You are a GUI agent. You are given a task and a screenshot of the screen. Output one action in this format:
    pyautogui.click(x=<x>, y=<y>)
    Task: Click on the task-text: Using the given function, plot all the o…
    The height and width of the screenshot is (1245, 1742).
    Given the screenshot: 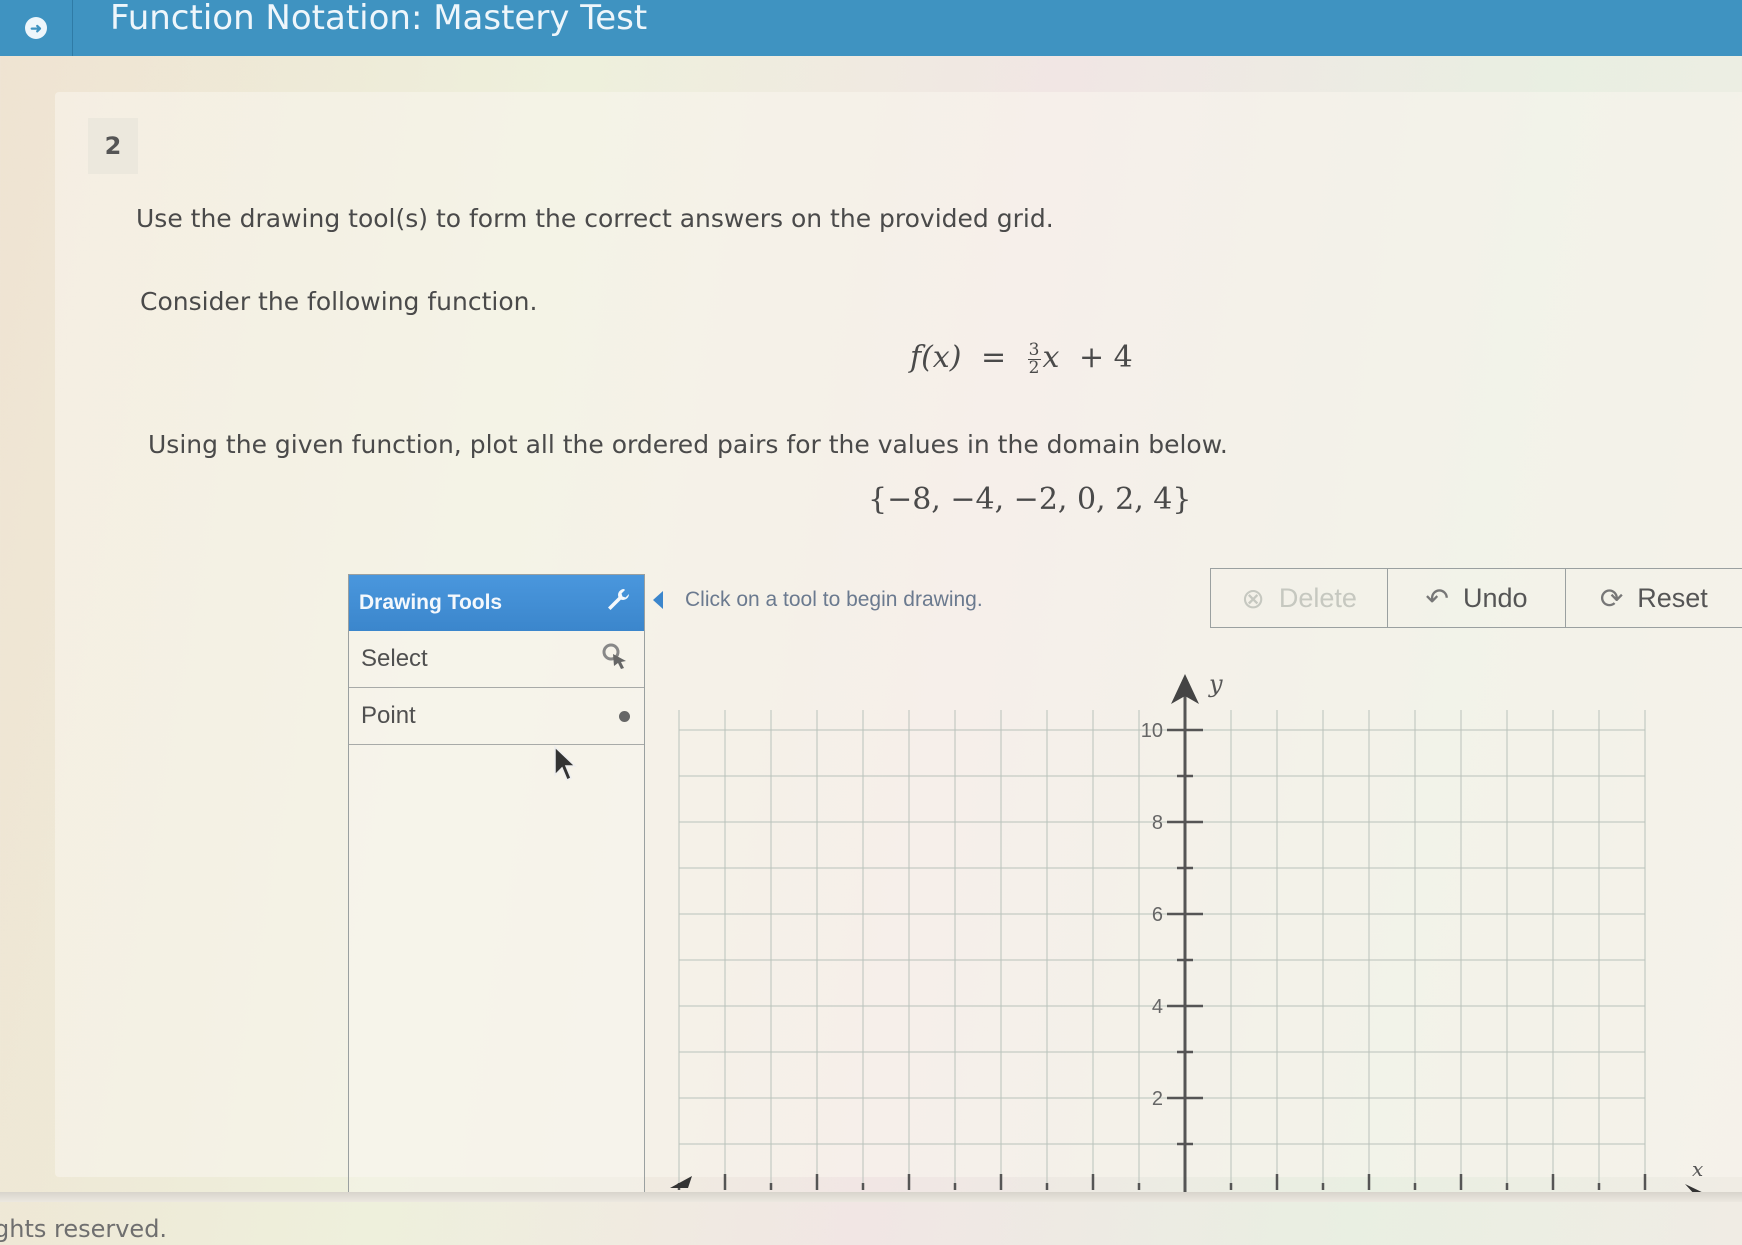 What is the action you would take?
    pyautogui.click(x=688, y=444)
    